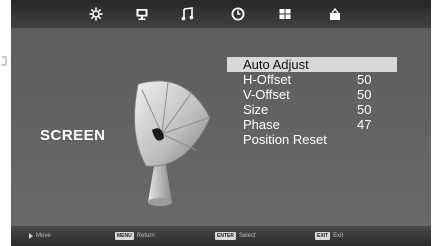  I want to click on gear-icon, so click(96, 14).